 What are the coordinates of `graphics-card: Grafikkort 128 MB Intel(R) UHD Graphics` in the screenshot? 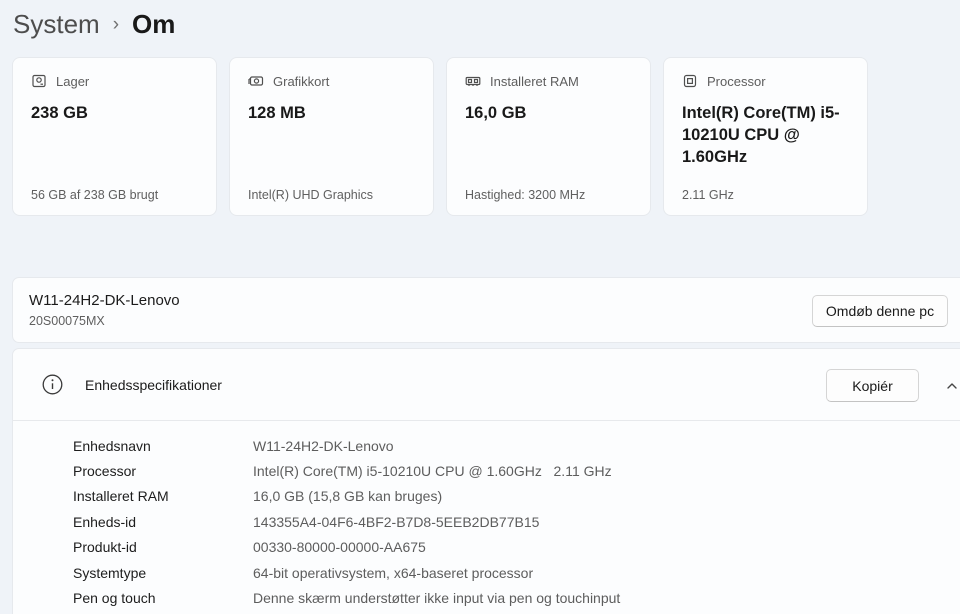 It's located at (331, 136).